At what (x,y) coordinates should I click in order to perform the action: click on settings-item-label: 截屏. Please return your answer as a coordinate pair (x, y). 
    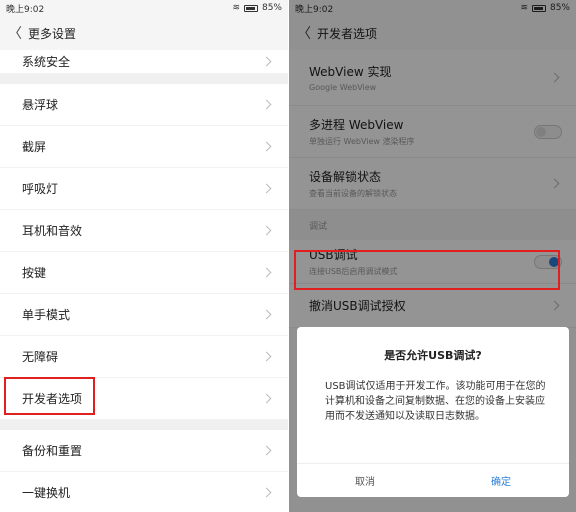
    Looking at the image, I should click on (34, 147).